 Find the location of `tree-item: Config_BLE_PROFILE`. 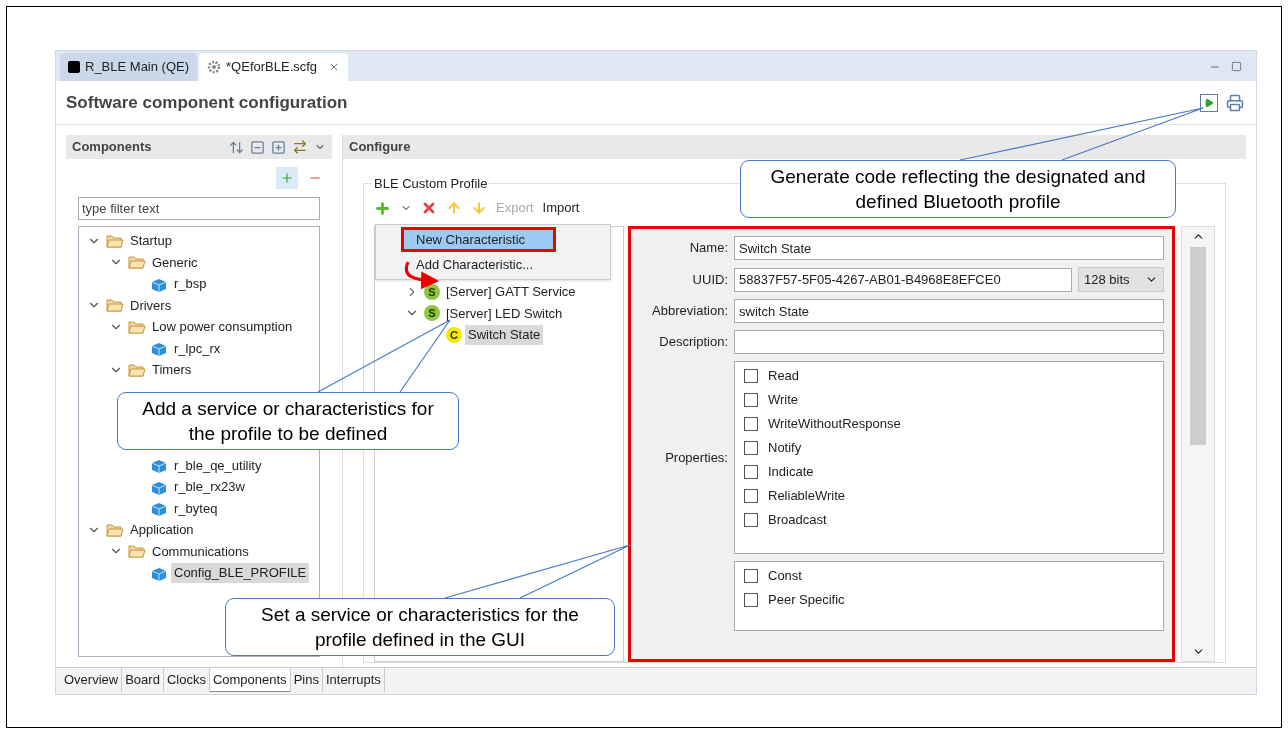

tree-item: Config_BLE_PROFILE is located at coordinates (240, 573).